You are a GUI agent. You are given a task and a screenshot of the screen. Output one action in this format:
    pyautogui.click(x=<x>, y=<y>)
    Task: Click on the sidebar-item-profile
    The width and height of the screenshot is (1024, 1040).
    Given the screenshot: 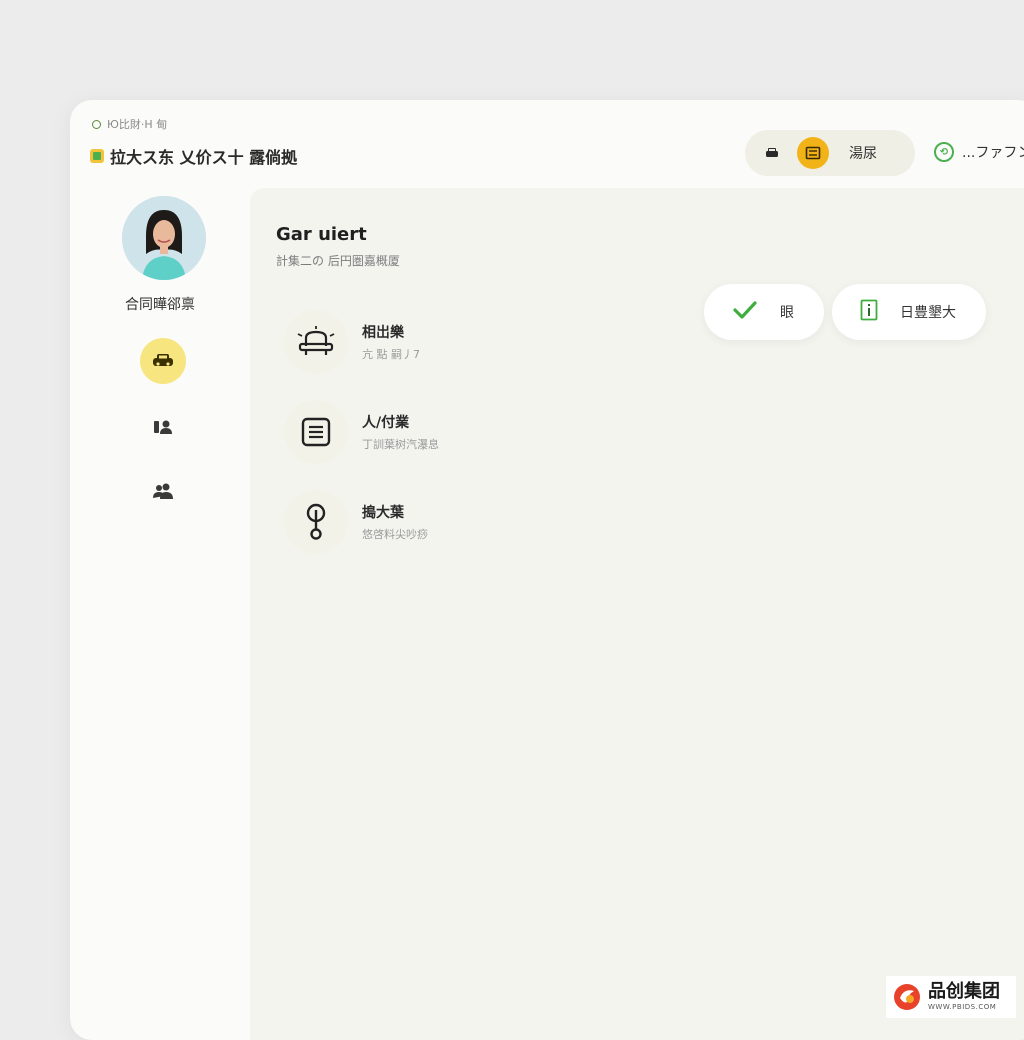 What is the action you would take?
    pyautogui.click(x=163, y=427)
    